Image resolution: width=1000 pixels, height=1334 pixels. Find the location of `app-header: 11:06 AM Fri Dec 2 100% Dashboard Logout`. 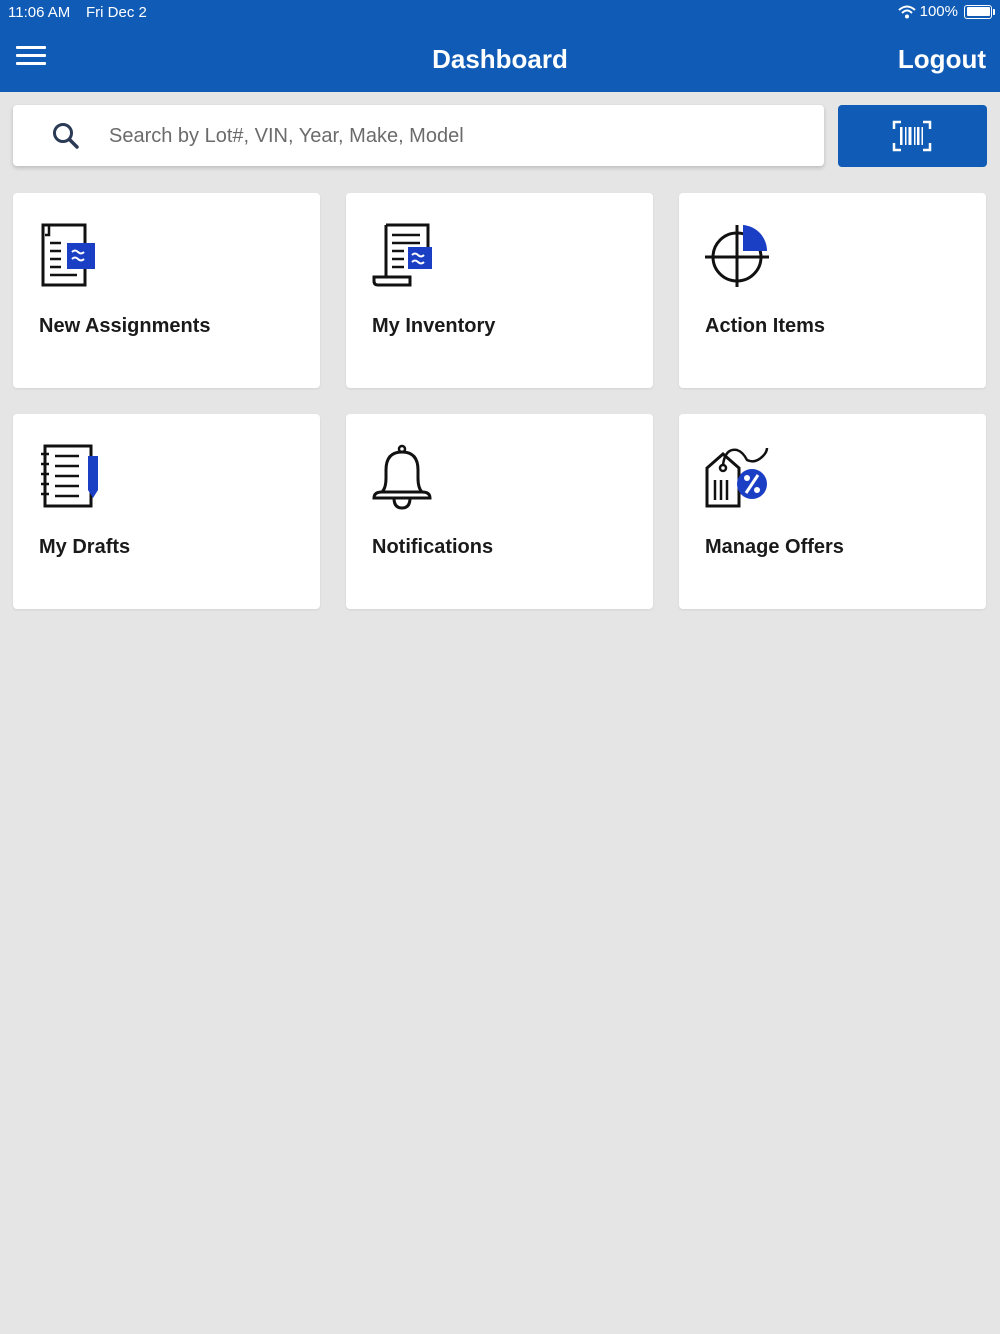

app-header: 11:06 AM Fri Dec 2 100% Dashboard Logout is located at coordinates (500, 46).